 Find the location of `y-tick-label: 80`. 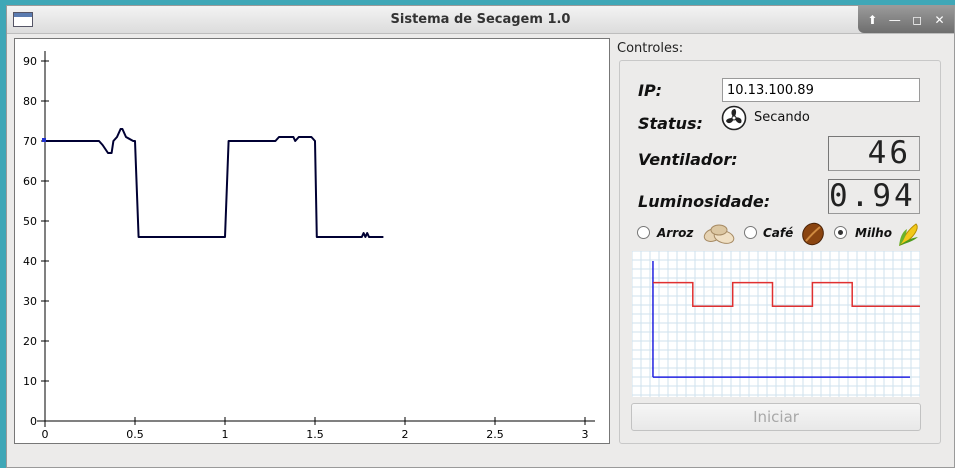

y-tick-label: 80 is located at coordinates (30, 101).